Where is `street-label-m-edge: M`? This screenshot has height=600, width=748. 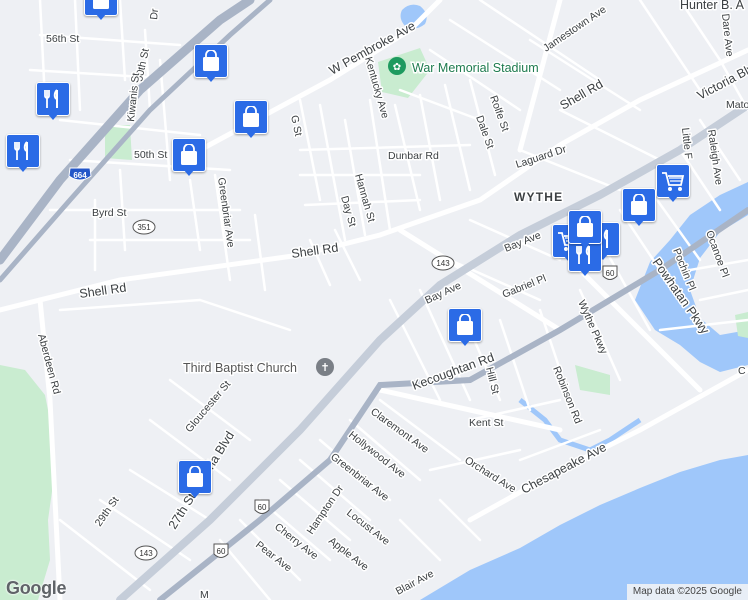
street-label-m-edge: M is located at coordinates (204, 594).